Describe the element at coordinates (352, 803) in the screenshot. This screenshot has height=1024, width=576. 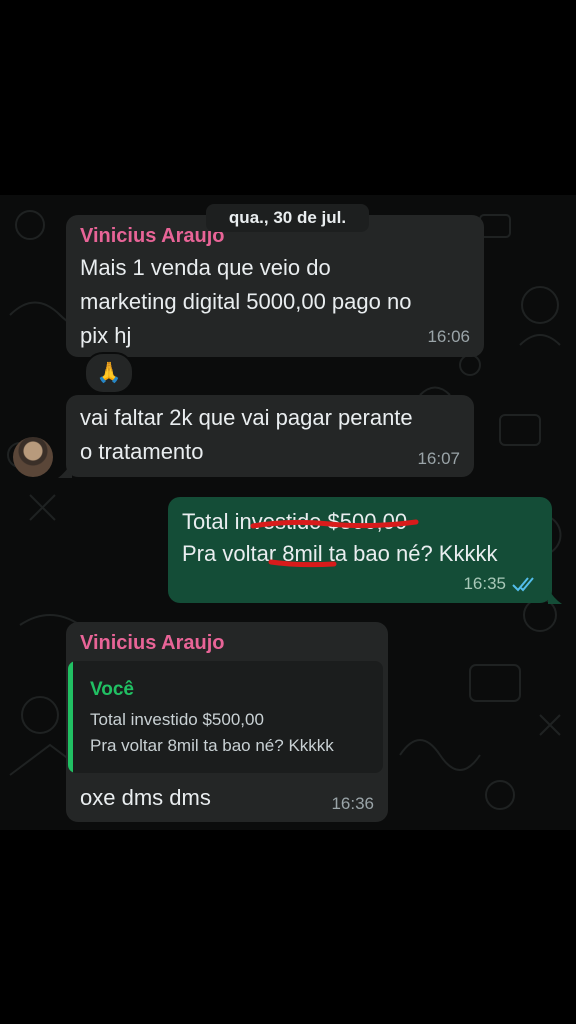
I see `message-time: 16:36` at that location.